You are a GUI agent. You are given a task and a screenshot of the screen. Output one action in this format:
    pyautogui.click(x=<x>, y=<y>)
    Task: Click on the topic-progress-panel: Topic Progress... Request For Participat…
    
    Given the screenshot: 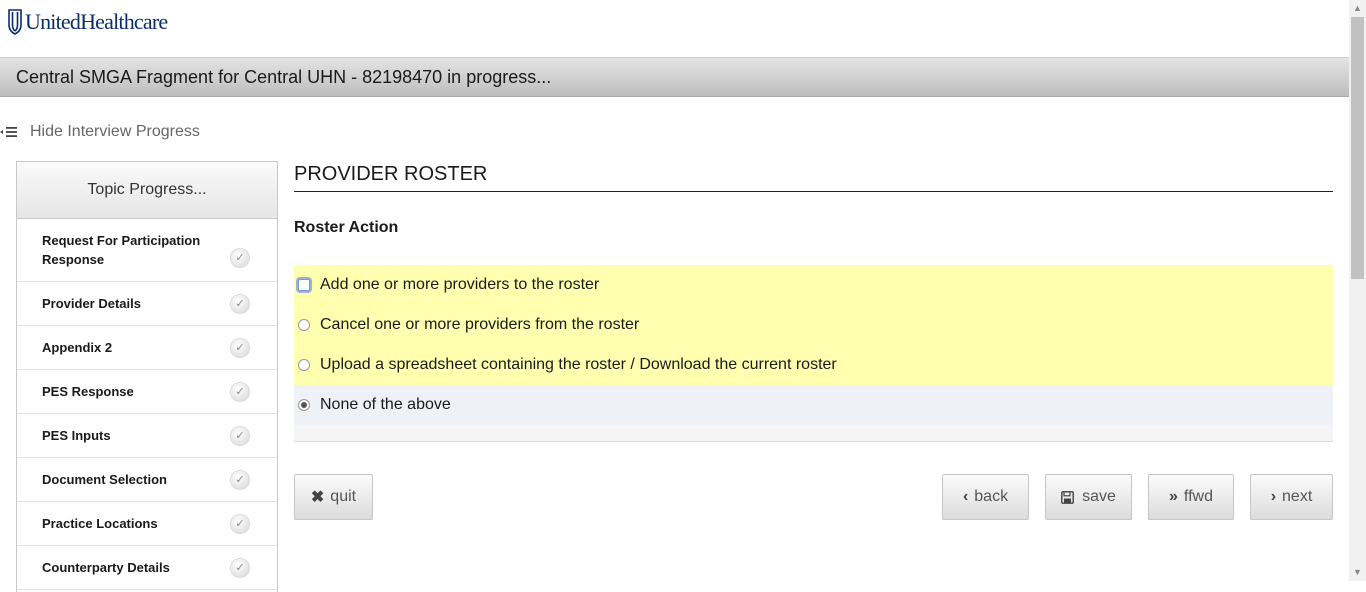 What is the action you would take?
    pyautogui.click(x=147, y=376)
    